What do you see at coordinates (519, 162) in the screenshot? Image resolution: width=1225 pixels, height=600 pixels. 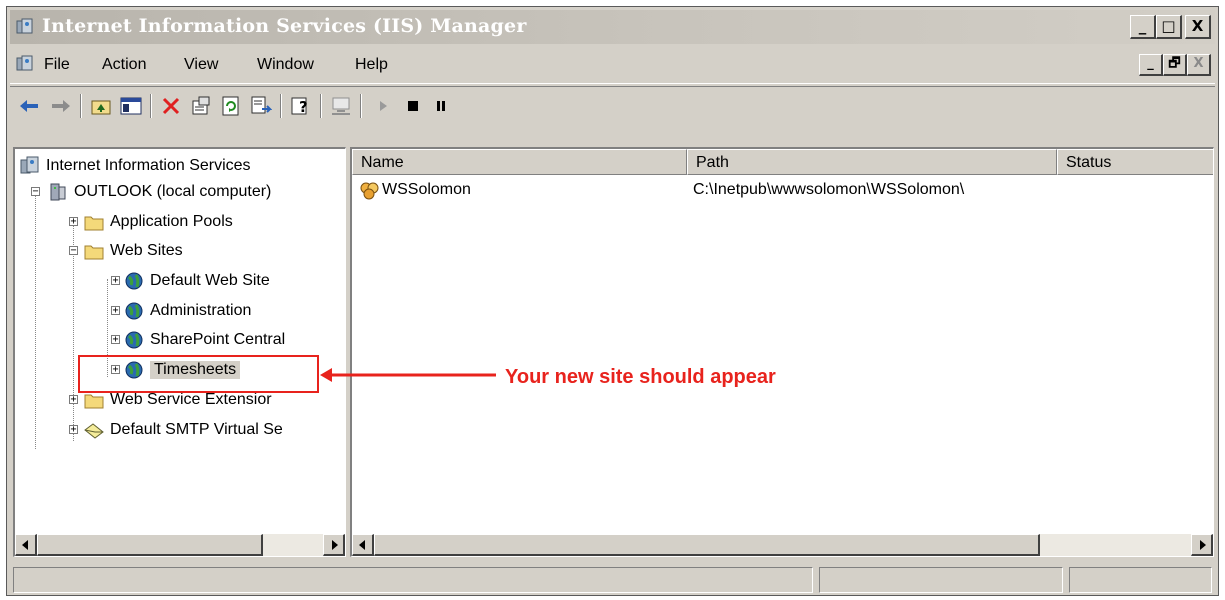 I see `column-header-name: Name` at bounding box center [519, 162].